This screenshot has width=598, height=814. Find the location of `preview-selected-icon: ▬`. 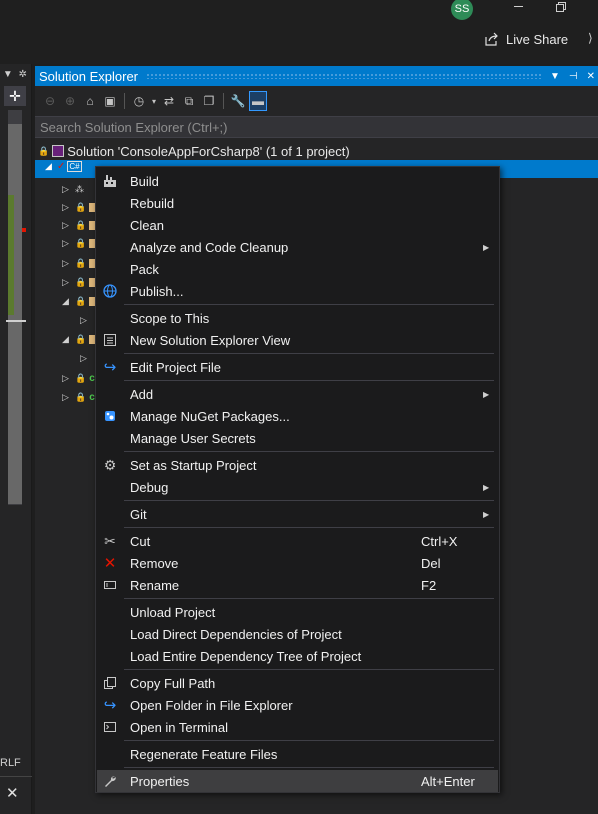

preview-selected-icon: ▬ is located at coordinates (258, 101).